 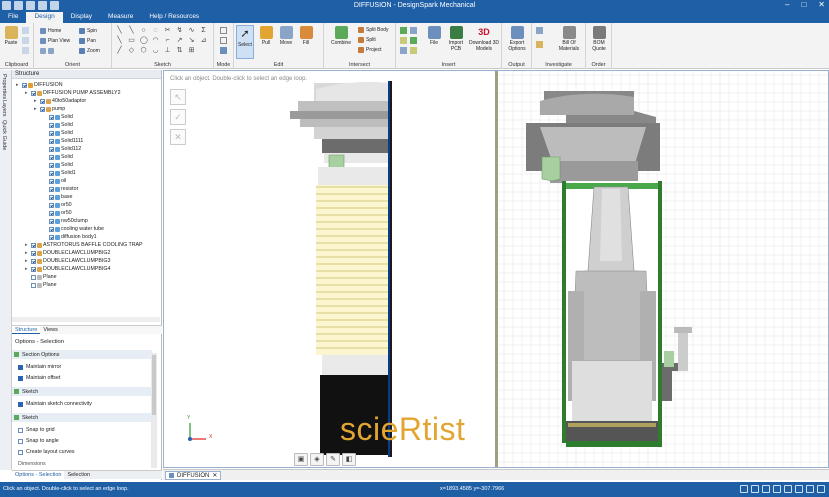 I want to click on tab-structure: Structure, so click(x=26, y=330).